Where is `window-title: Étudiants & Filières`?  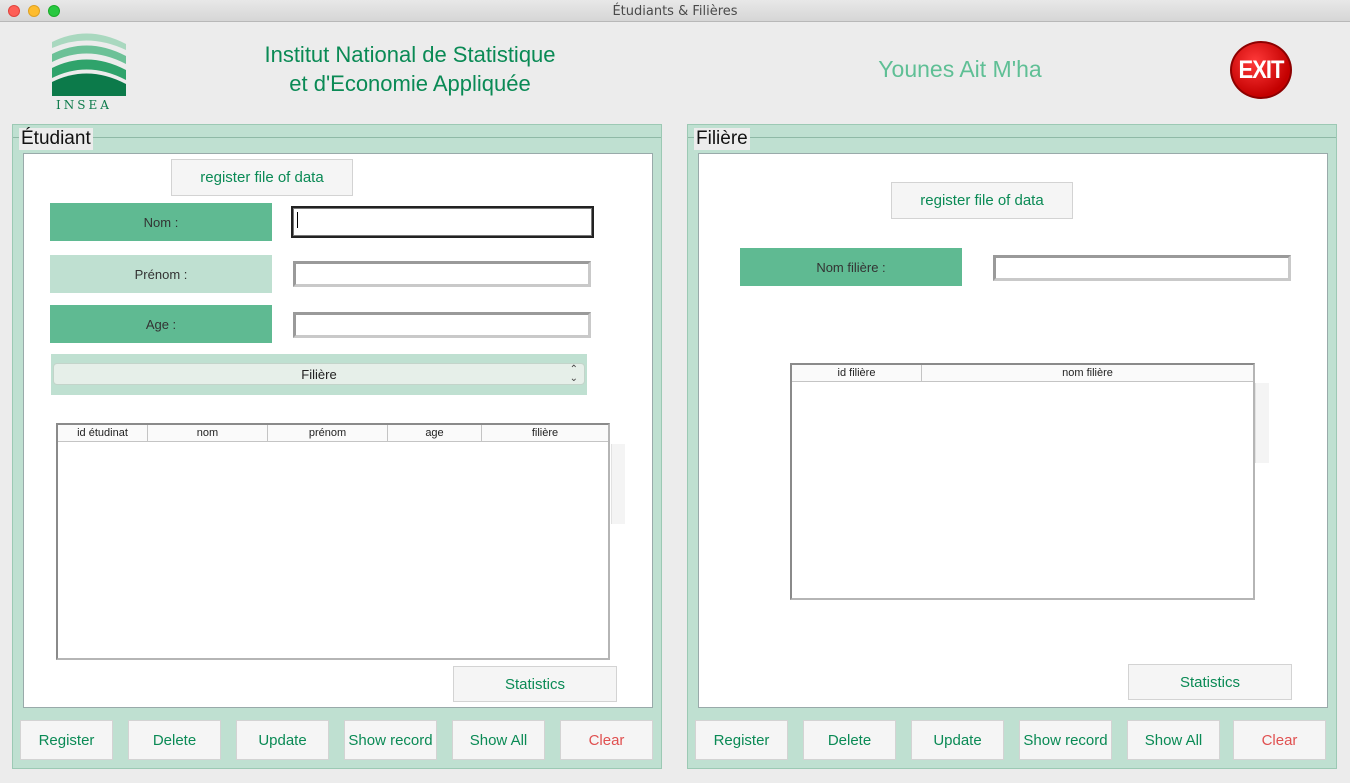
window-title: Étudiants & Filières is located at coordinates (675, 11).